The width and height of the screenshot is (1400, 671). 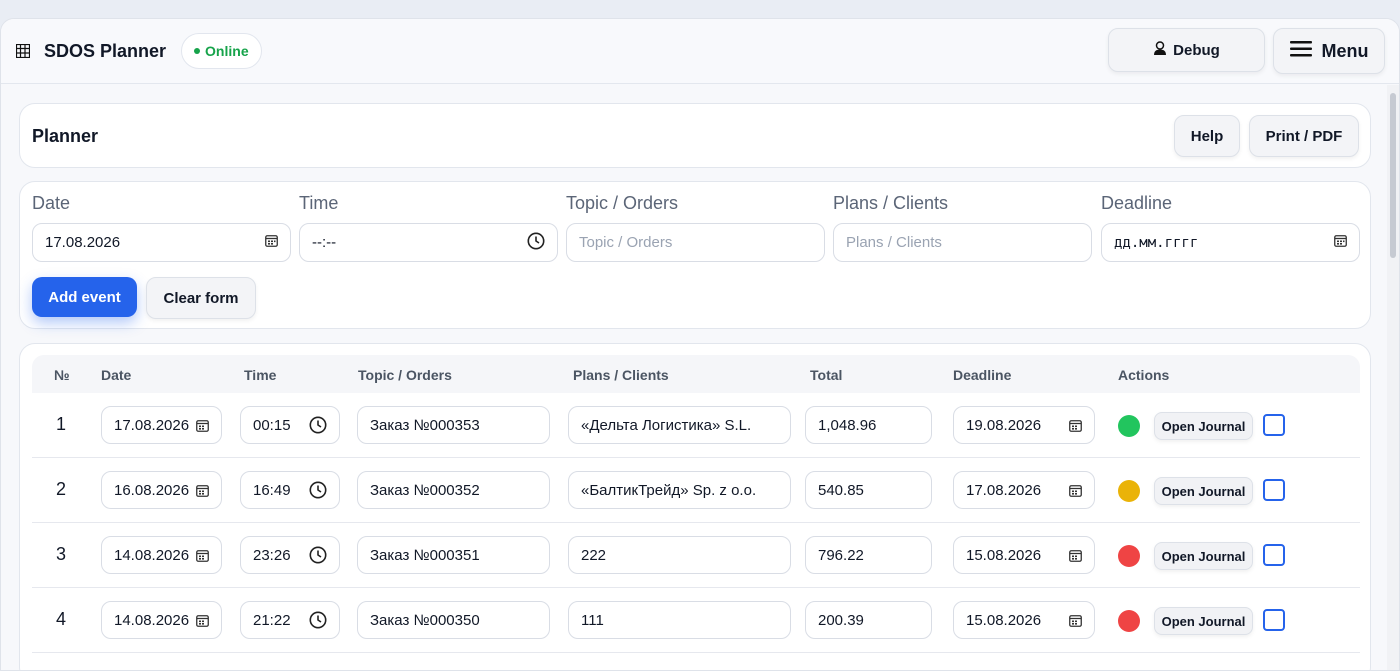 I want to click on row-plans-input: 222, so click(x=679, y=555).